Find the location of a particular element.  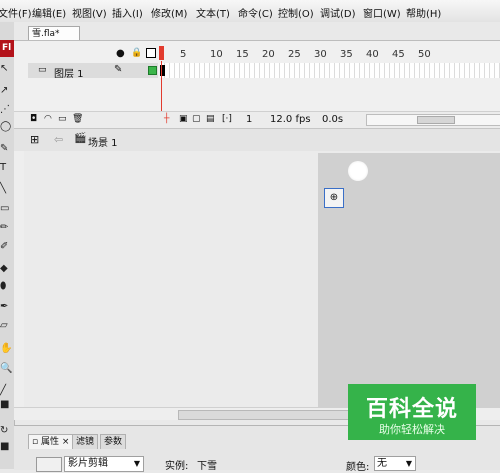

menu-debug: 调试(D) is located at coordinates (338, 12).